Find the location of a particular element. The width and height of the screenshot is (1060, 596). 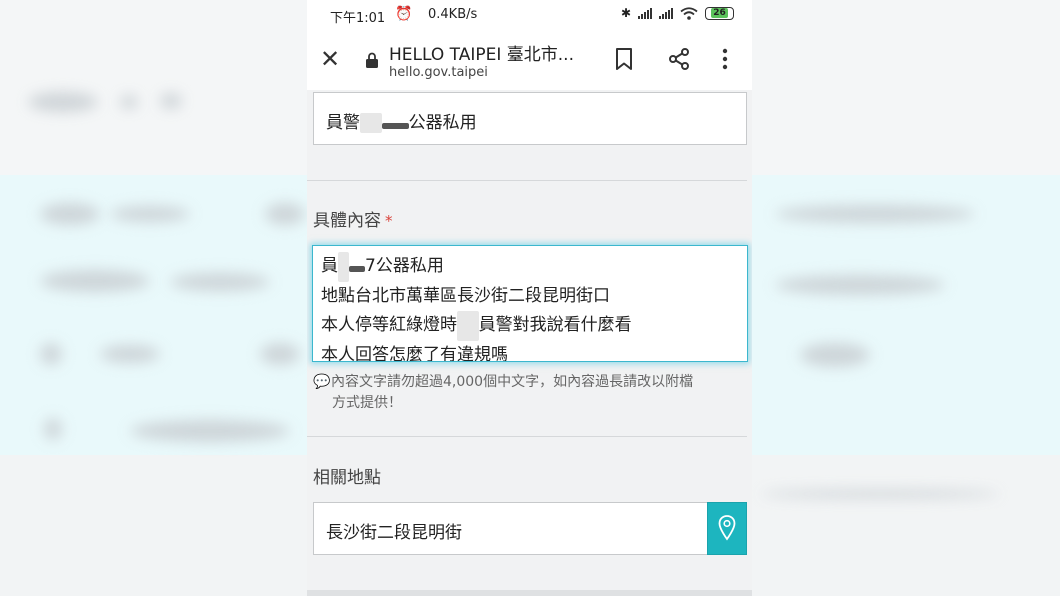

signal-icon is located at coordinates (645, 13).